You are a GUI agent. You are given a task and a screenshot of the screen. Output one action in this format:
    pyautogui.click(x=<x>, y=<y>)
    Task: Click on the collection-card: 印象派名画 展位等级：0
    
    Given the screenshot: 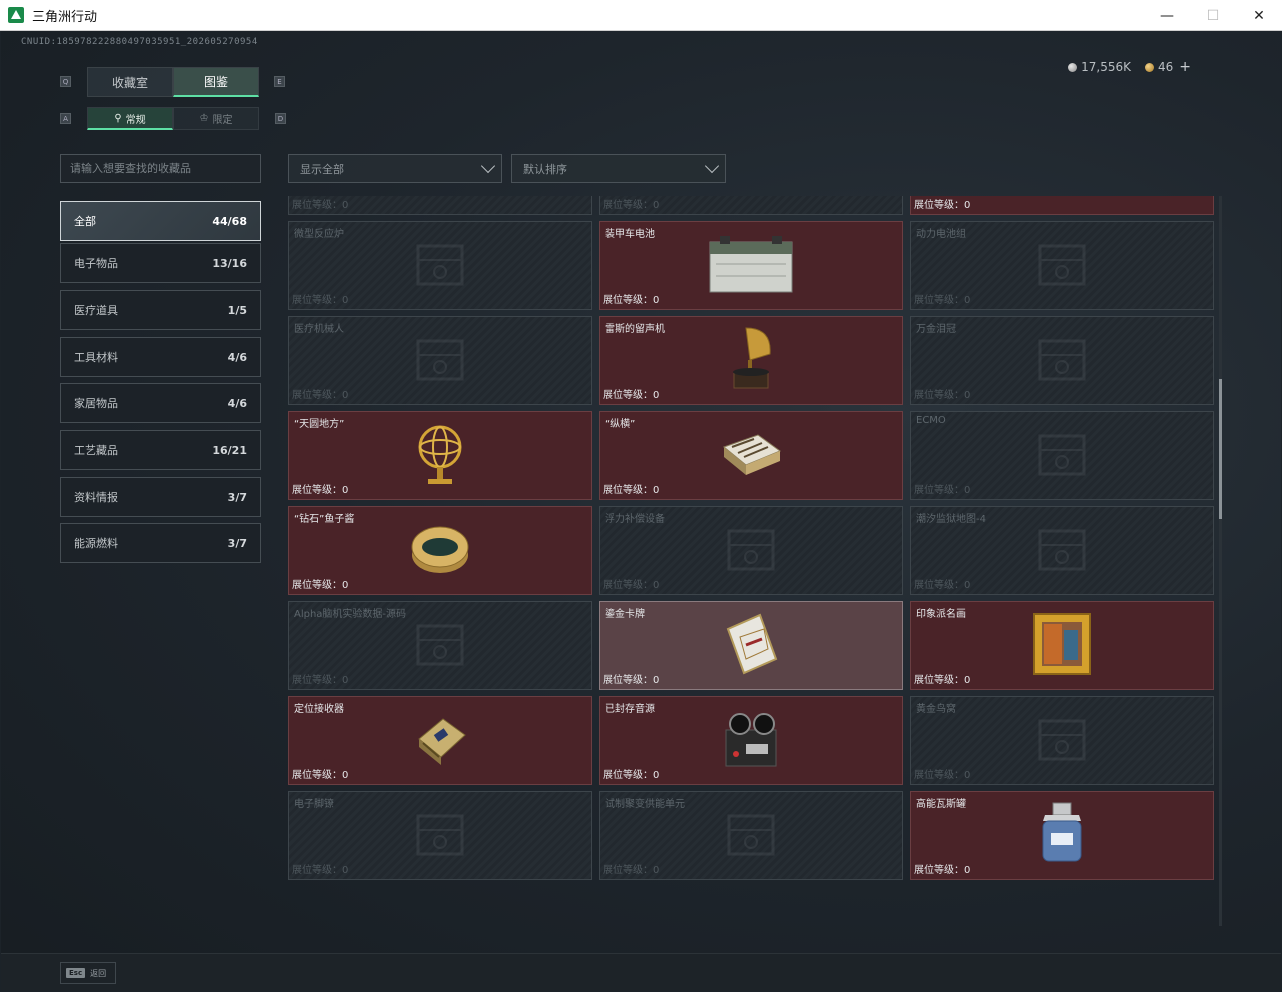 What is the action you would take?
    pyautogui.click(x=1062, y=645)
    